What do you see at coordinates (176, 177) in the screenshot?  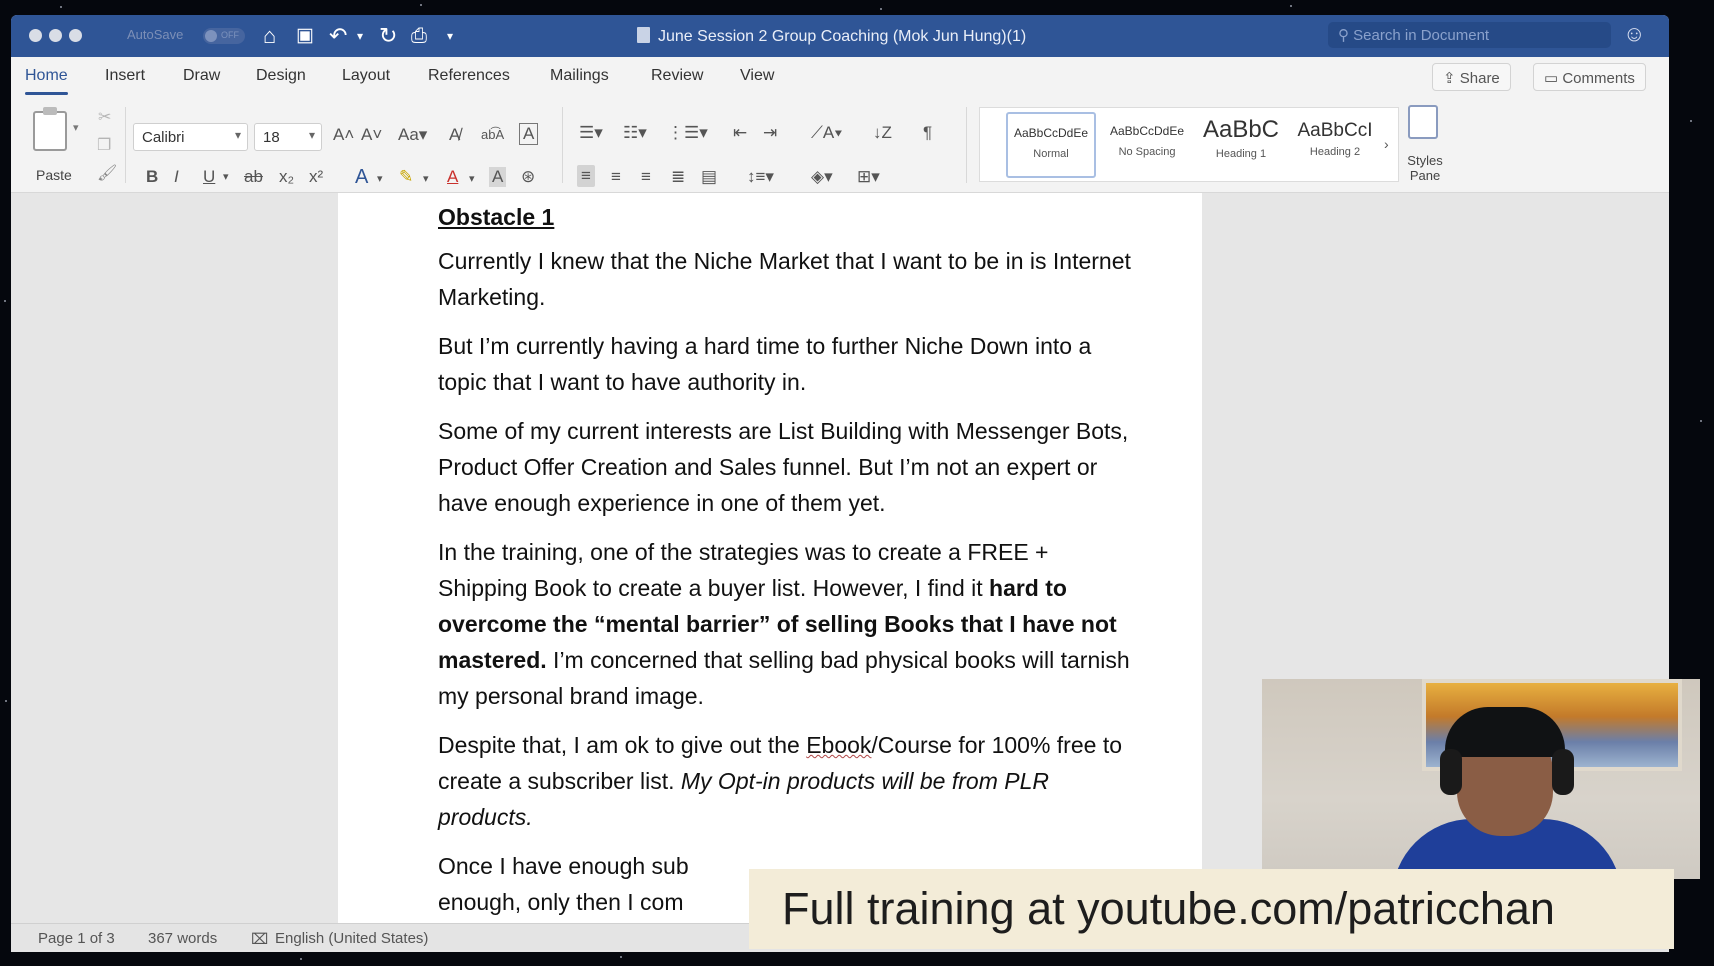 I see `italic-icon: I` at bounding box center [176, 177].